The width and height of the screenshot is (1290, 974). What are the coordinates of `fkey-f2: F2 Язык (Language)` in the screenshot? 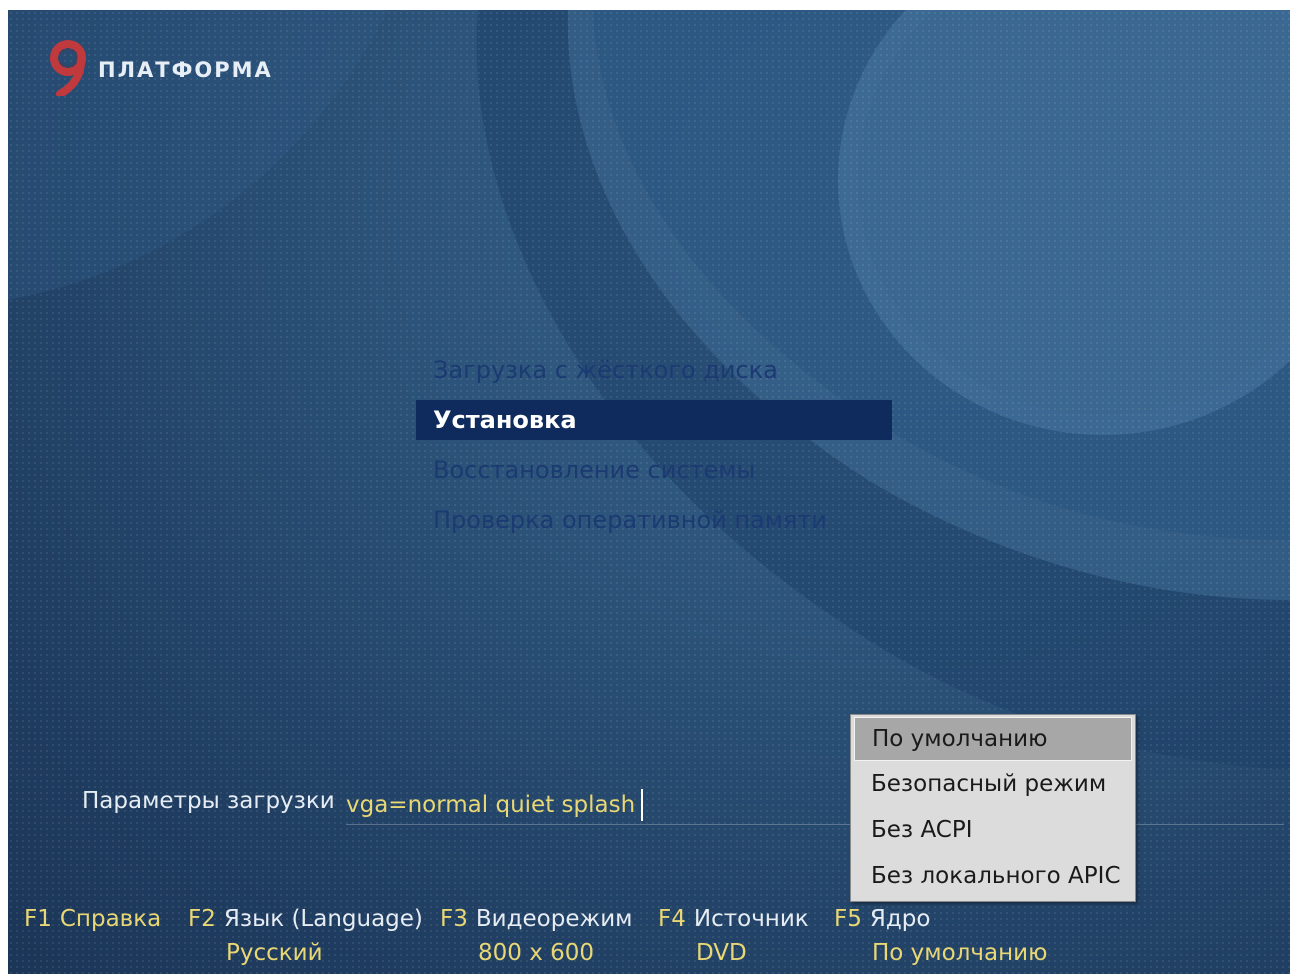 It's located at (305, 919).